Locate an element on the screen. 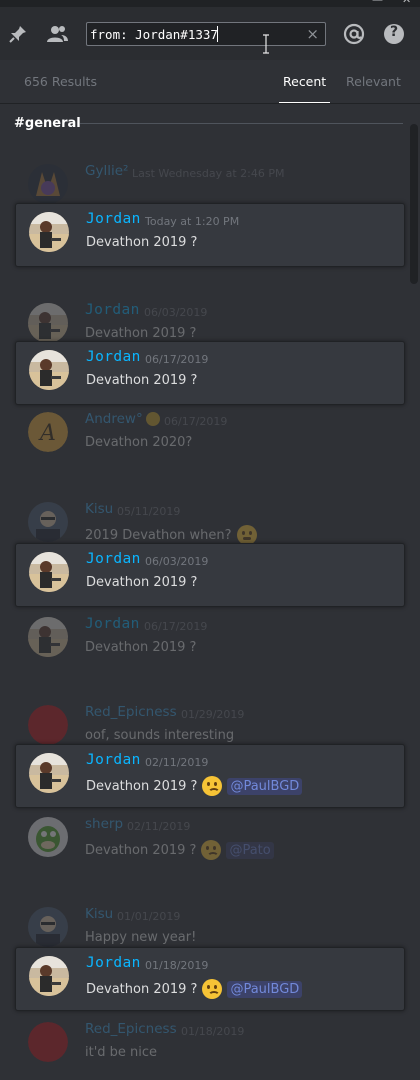  message-content: oof, sounds interesting is located at coordinates (159, 735).